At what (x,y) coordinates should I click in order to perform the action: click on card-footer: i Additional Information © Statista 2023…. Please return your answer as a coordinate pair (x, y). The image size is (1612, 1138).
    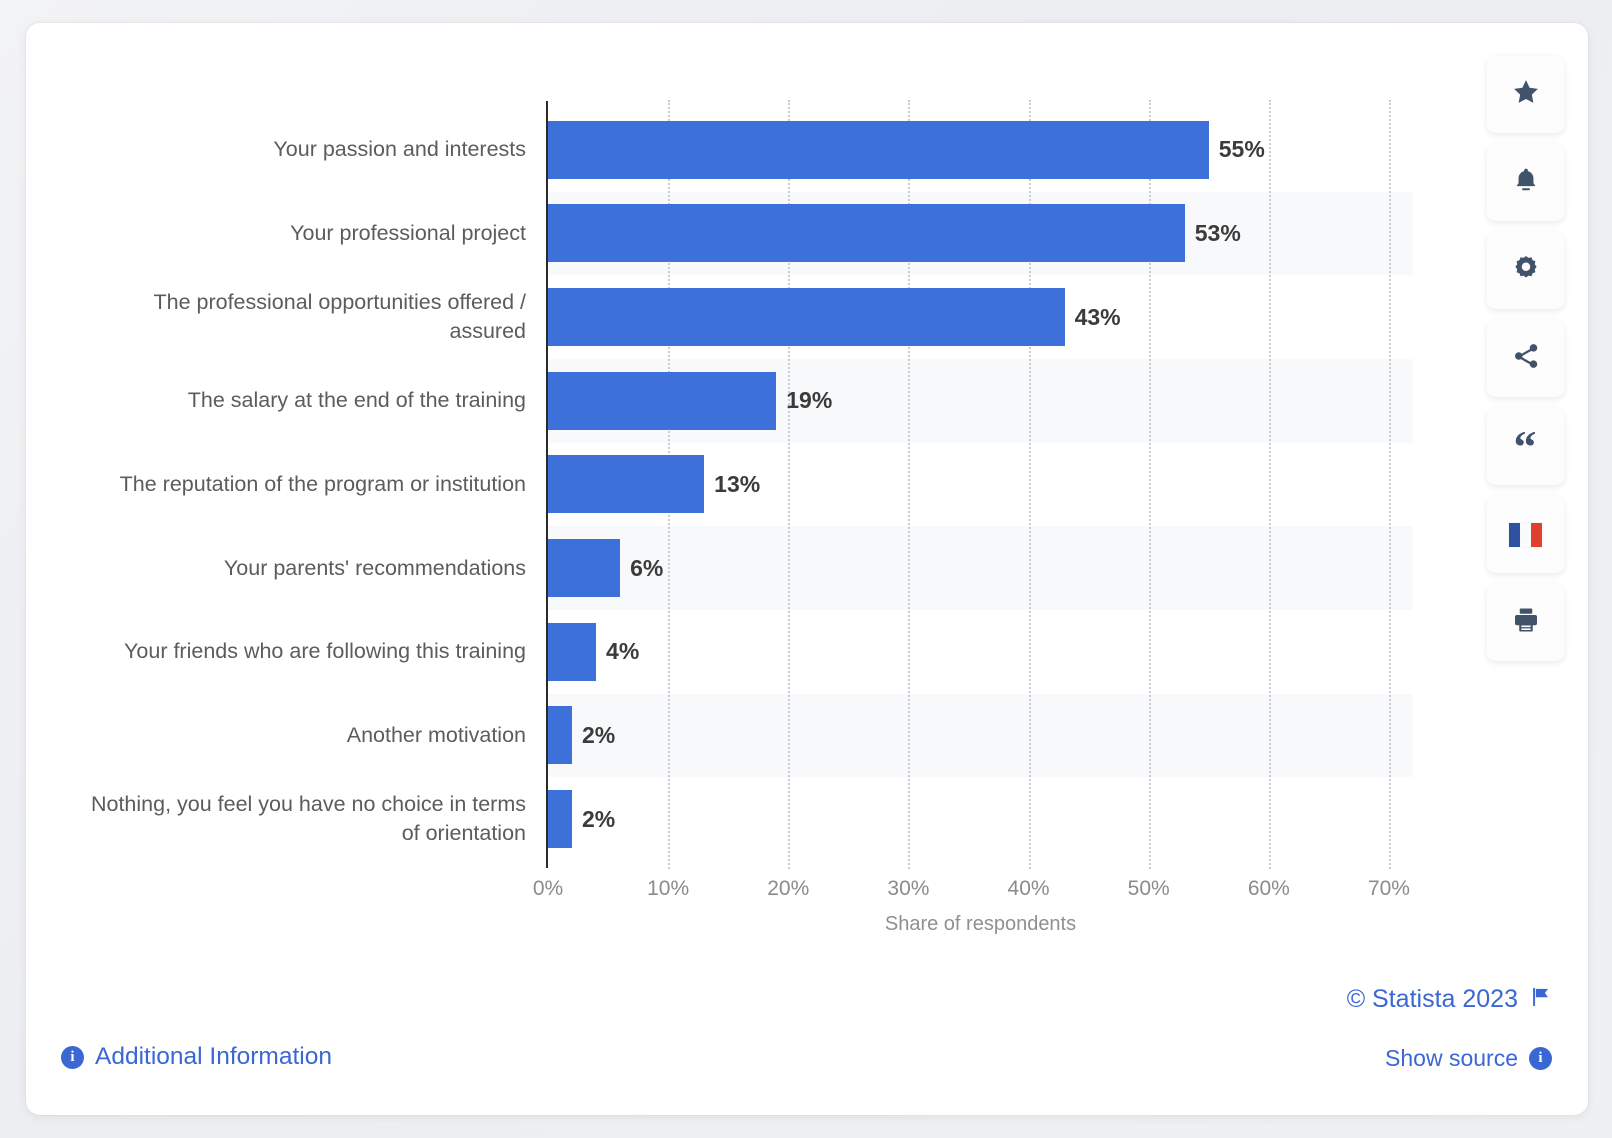
    Looking at the image, I should click on (807, 1032).